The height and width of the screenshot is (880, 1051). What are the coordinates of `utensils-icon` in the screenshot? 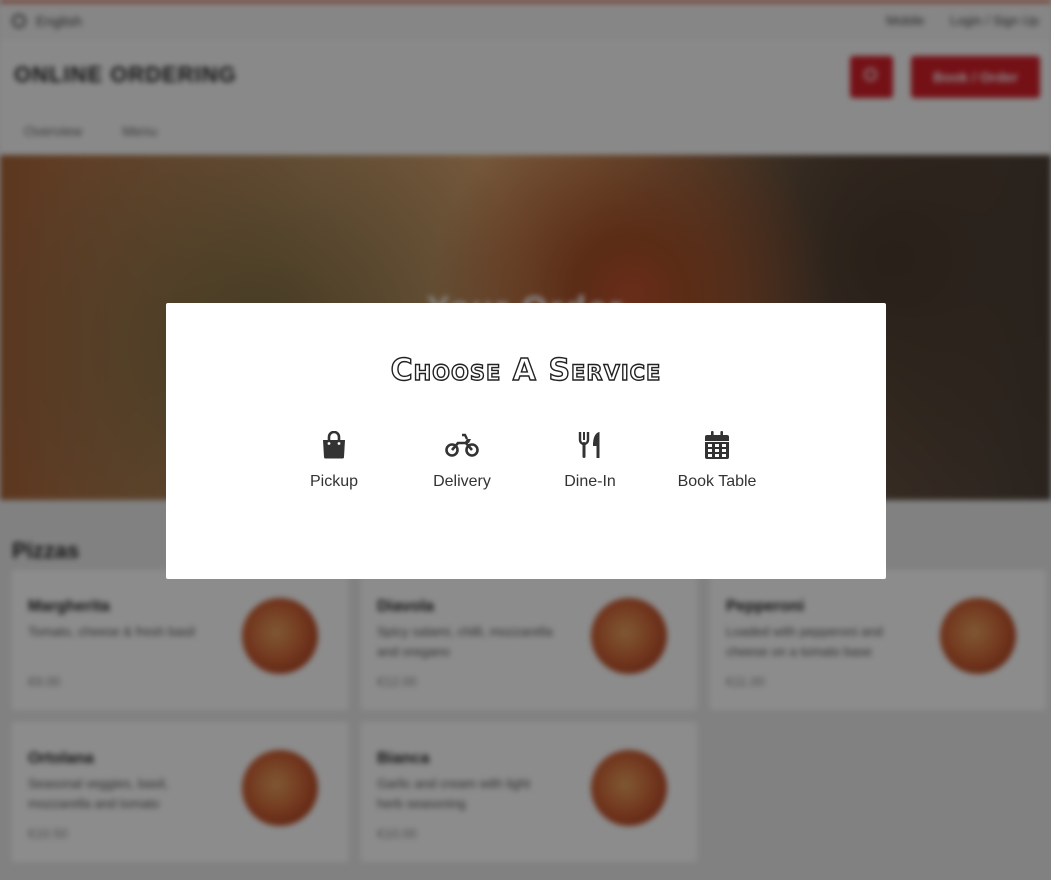 It's located at (589, 445).